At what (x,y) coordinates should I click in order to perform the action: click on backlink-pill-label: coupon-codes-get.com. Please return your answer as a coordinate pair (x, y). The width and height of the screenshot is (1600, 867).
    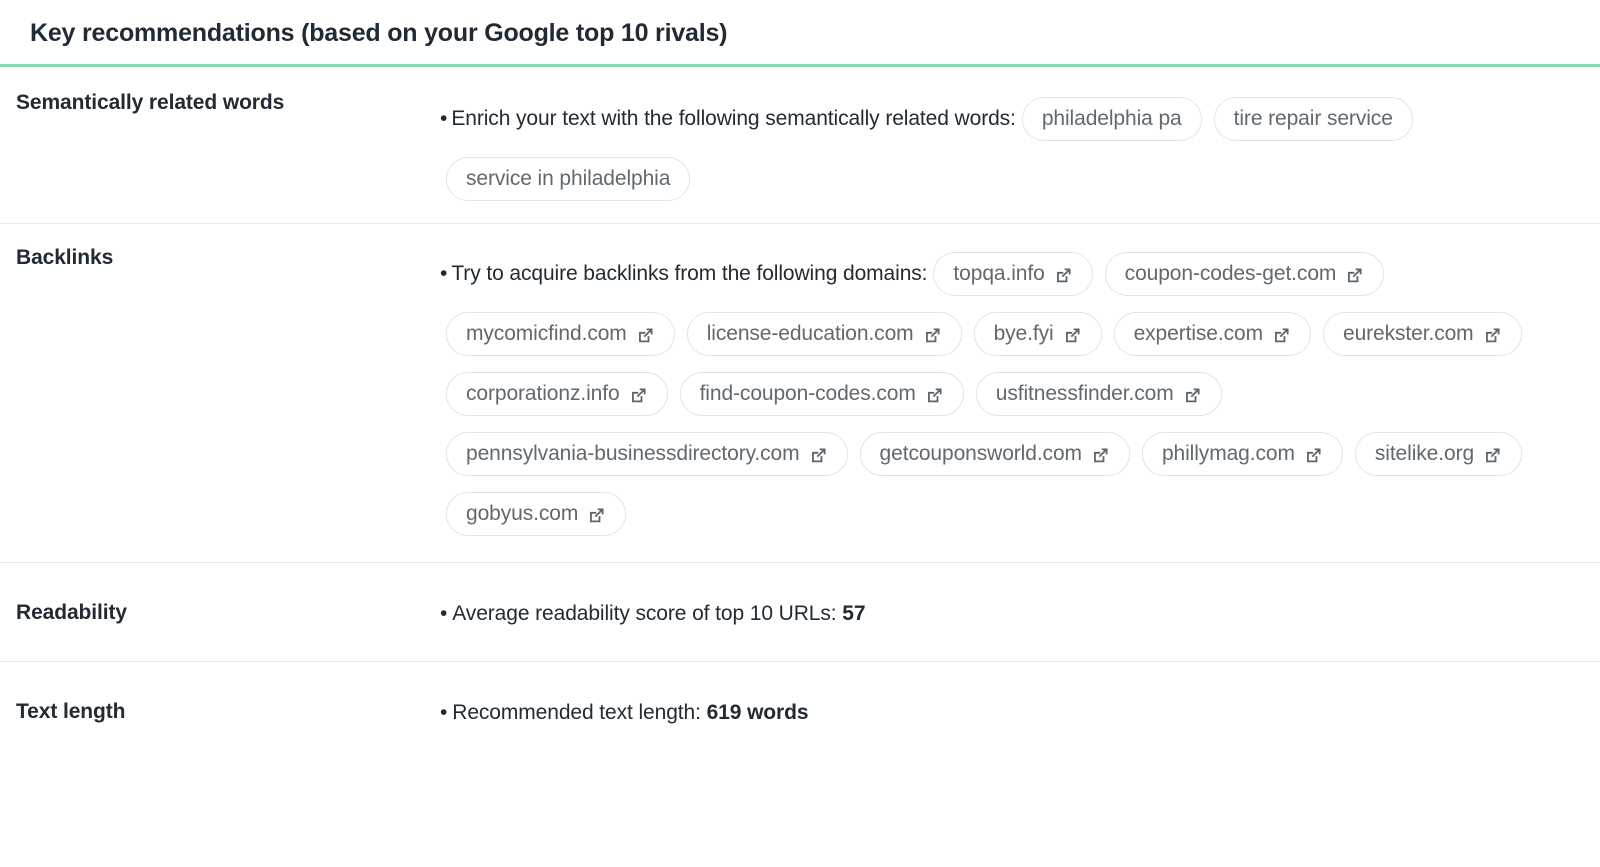
    Looking at the image, I should click on (1230, 273).